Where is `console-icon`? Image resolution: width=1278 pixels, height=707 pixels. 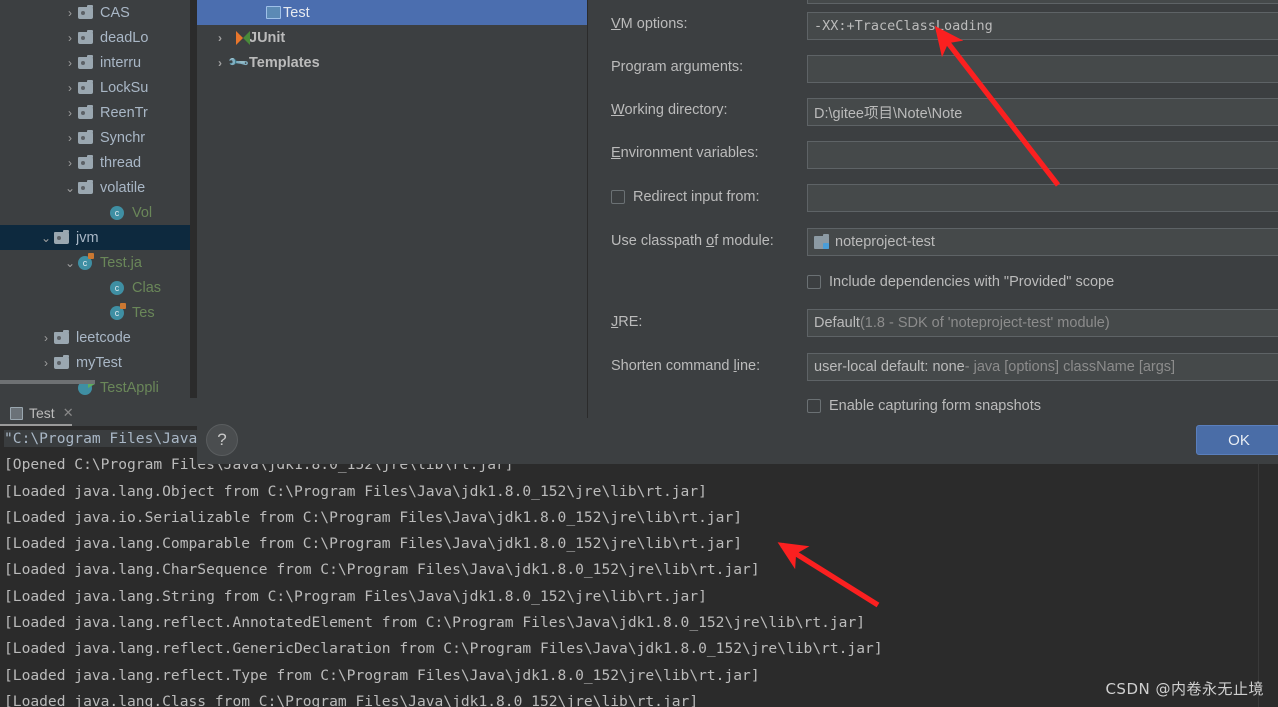 console-icon is located at coordinates (16, 413).